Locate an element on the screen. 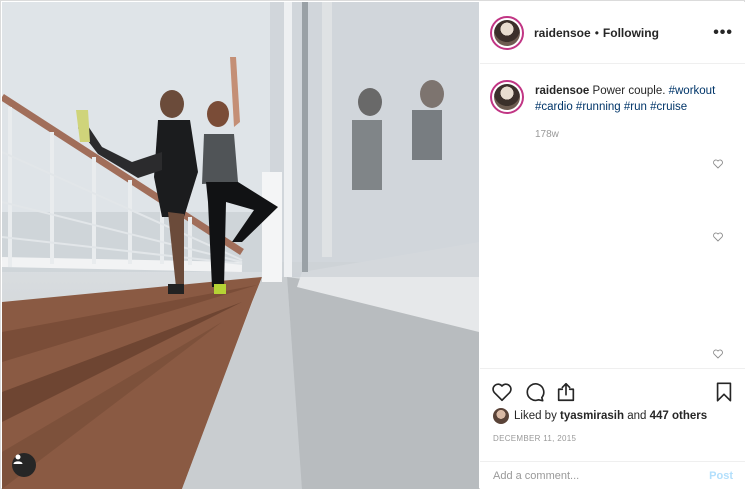 The width and height of the screenshot is (745, 489). avatar is located at coordinates (507, 32).